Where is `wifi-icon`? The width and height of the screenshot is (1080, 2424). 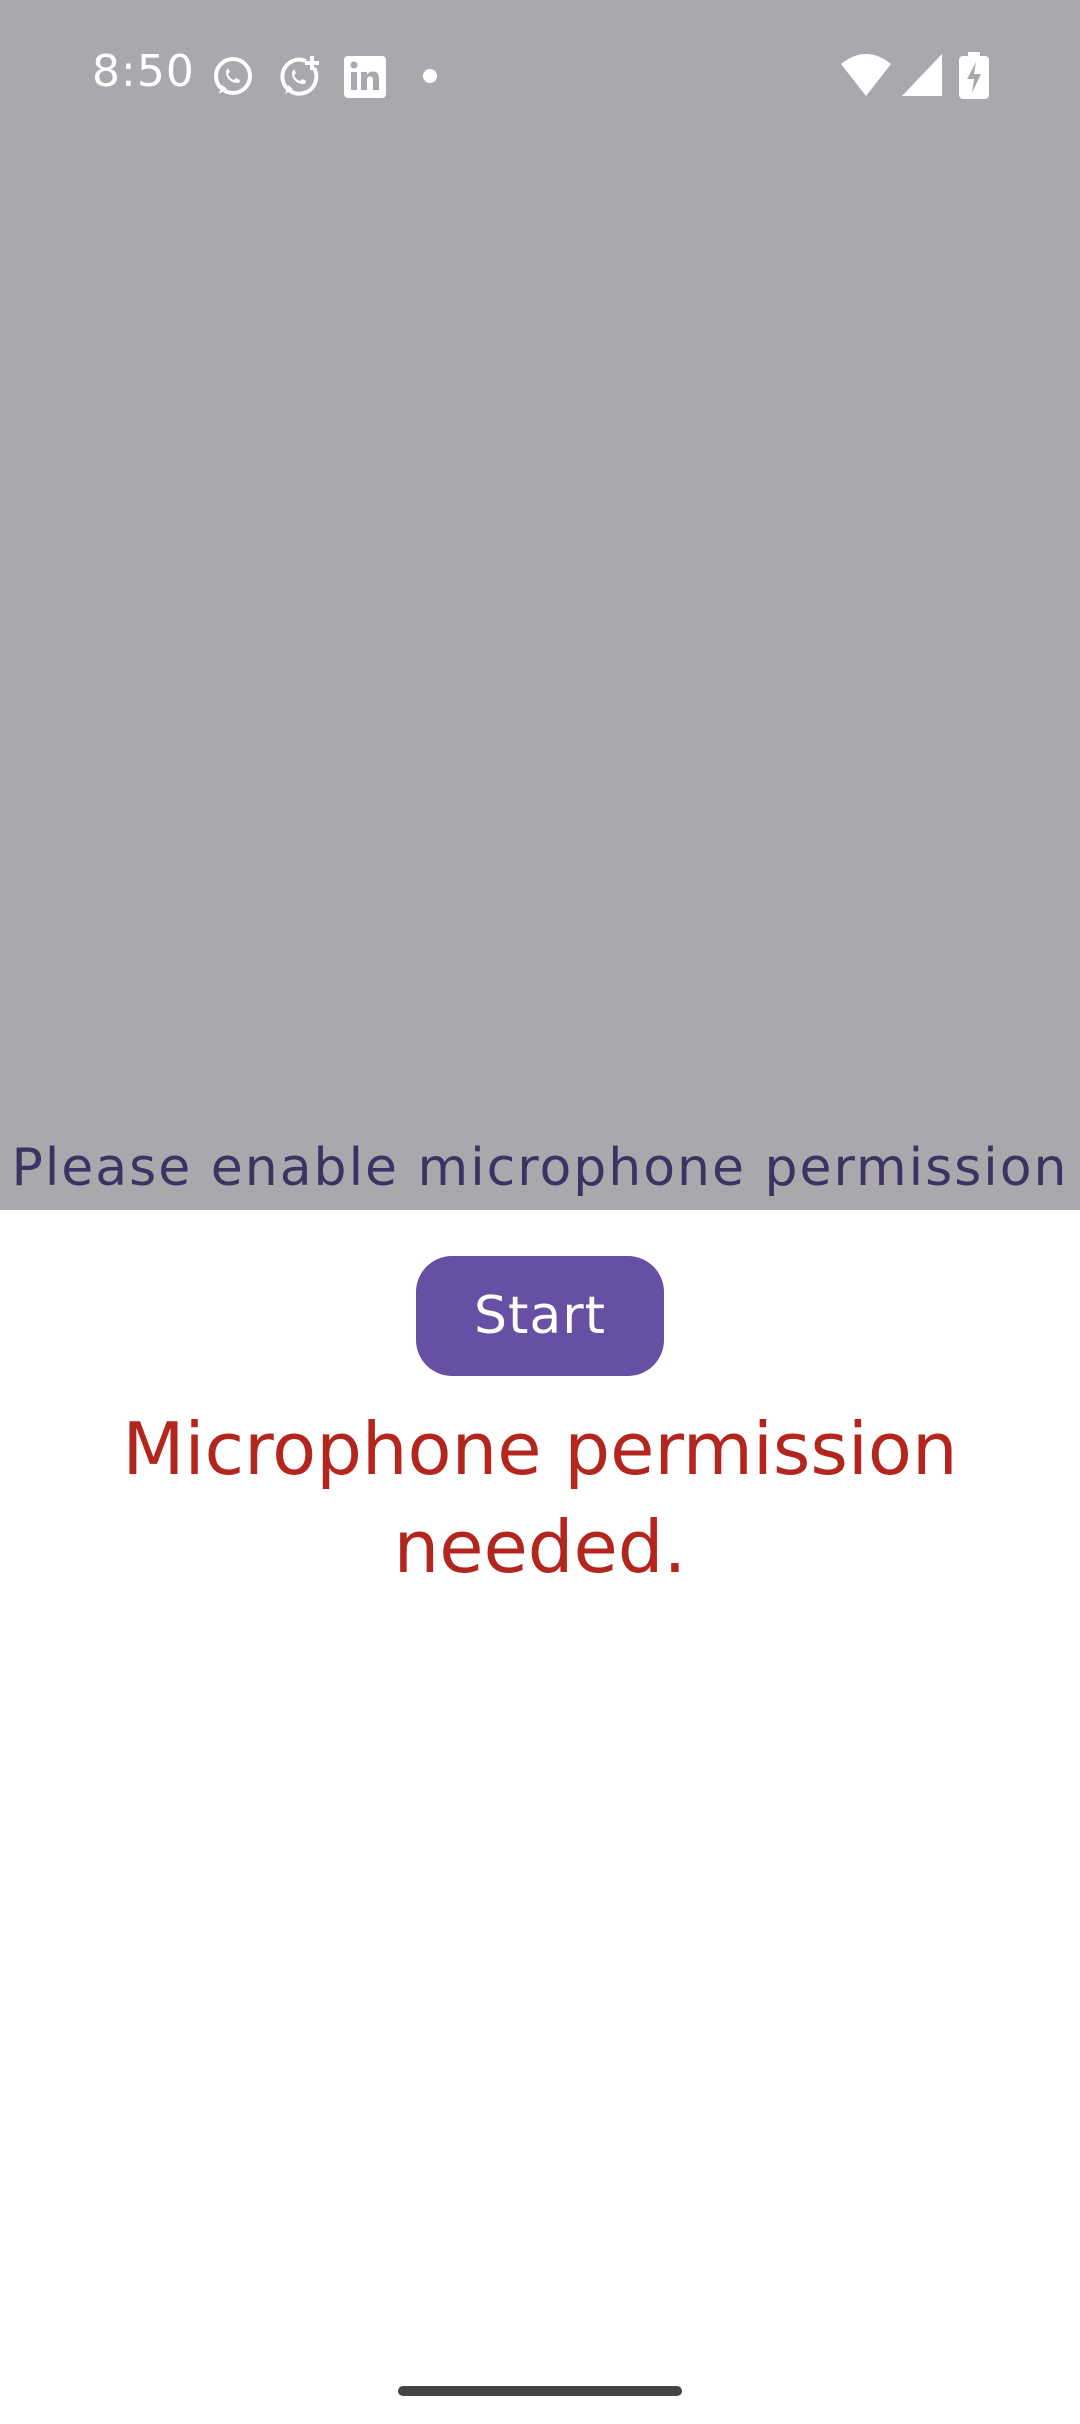 wifi-icon is located at coordinates (866, 77).